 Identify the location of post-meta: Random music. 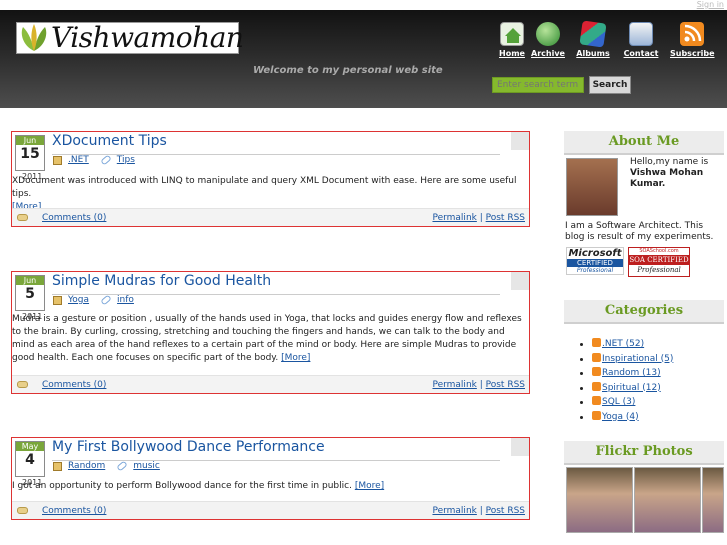
(106, 466).